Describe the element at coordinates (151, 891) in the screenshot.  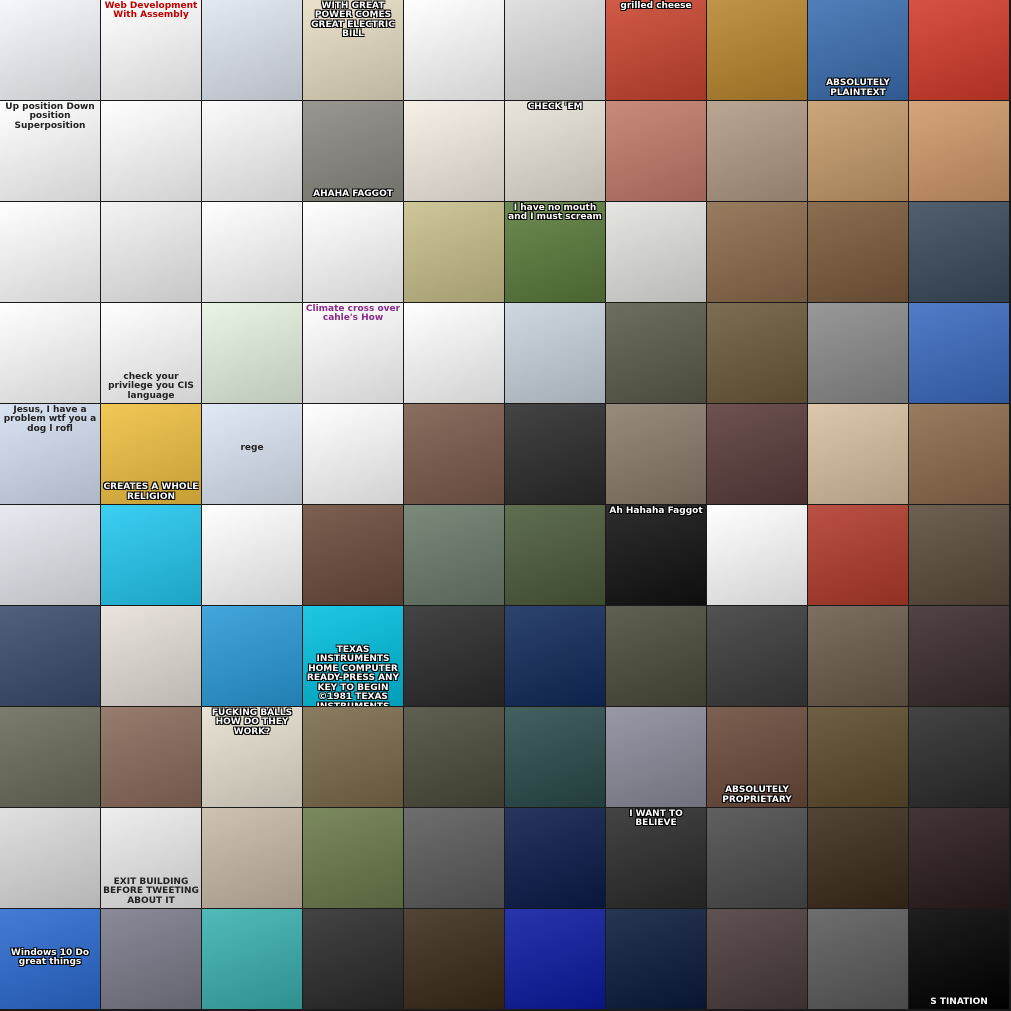
I see `tile-caption: EXIT BUILDING BEFORE TWEETING ABOUT IT` at that location.